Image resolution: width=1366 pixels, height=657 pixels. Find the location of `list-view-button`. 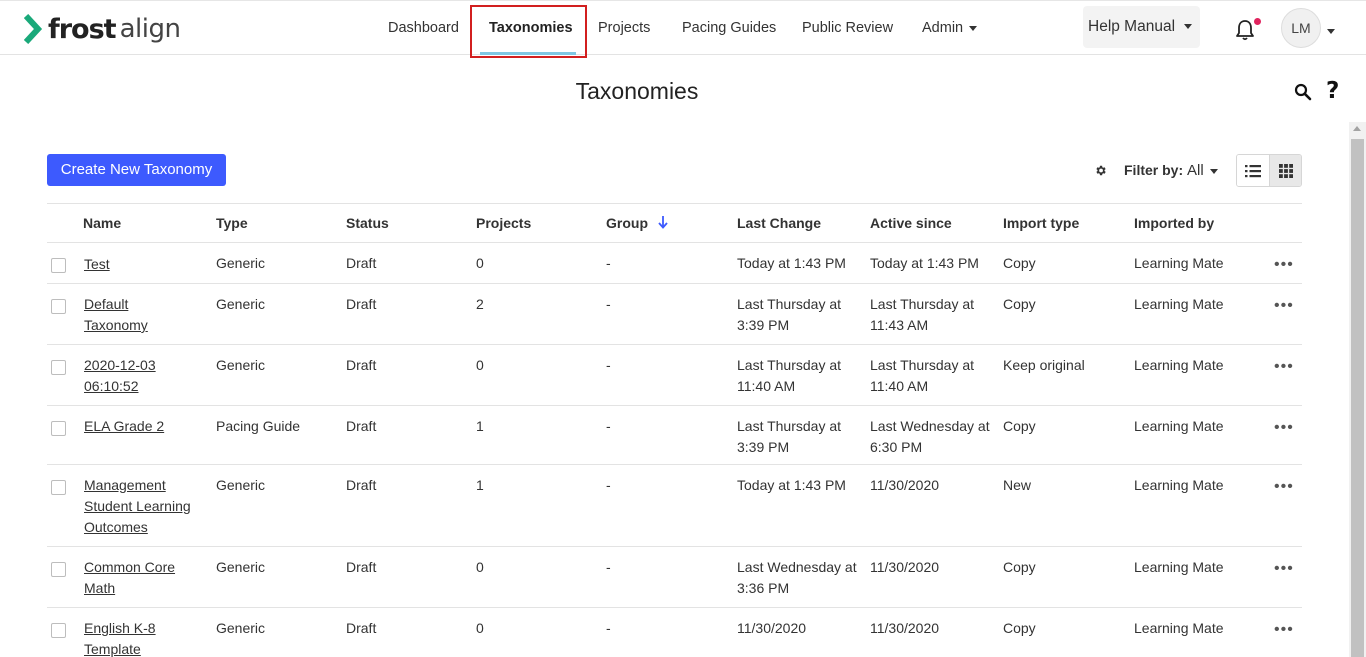

list-view-button is located at coordinates (1253, 170).